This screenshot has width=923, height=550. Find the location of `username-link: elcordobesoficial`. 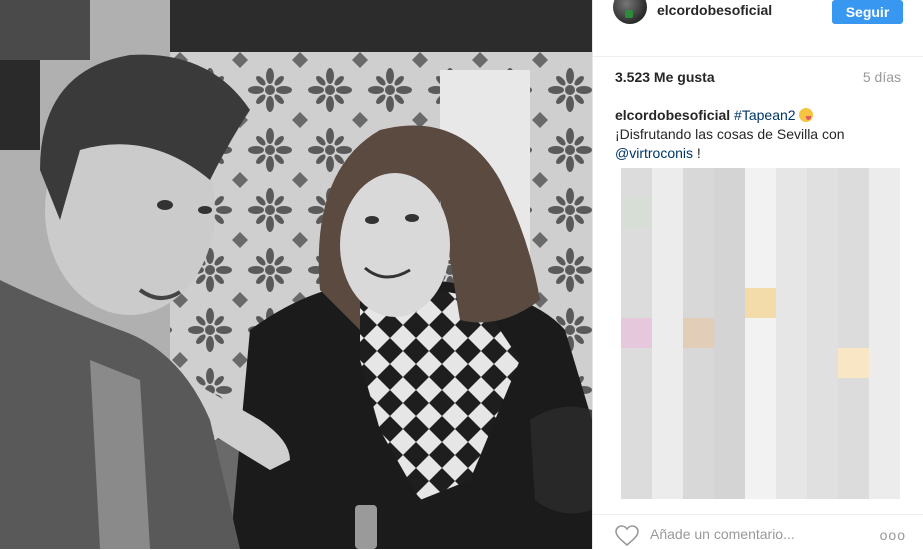

username-link: elcordobesoficial is located at coordinates (714, 10).